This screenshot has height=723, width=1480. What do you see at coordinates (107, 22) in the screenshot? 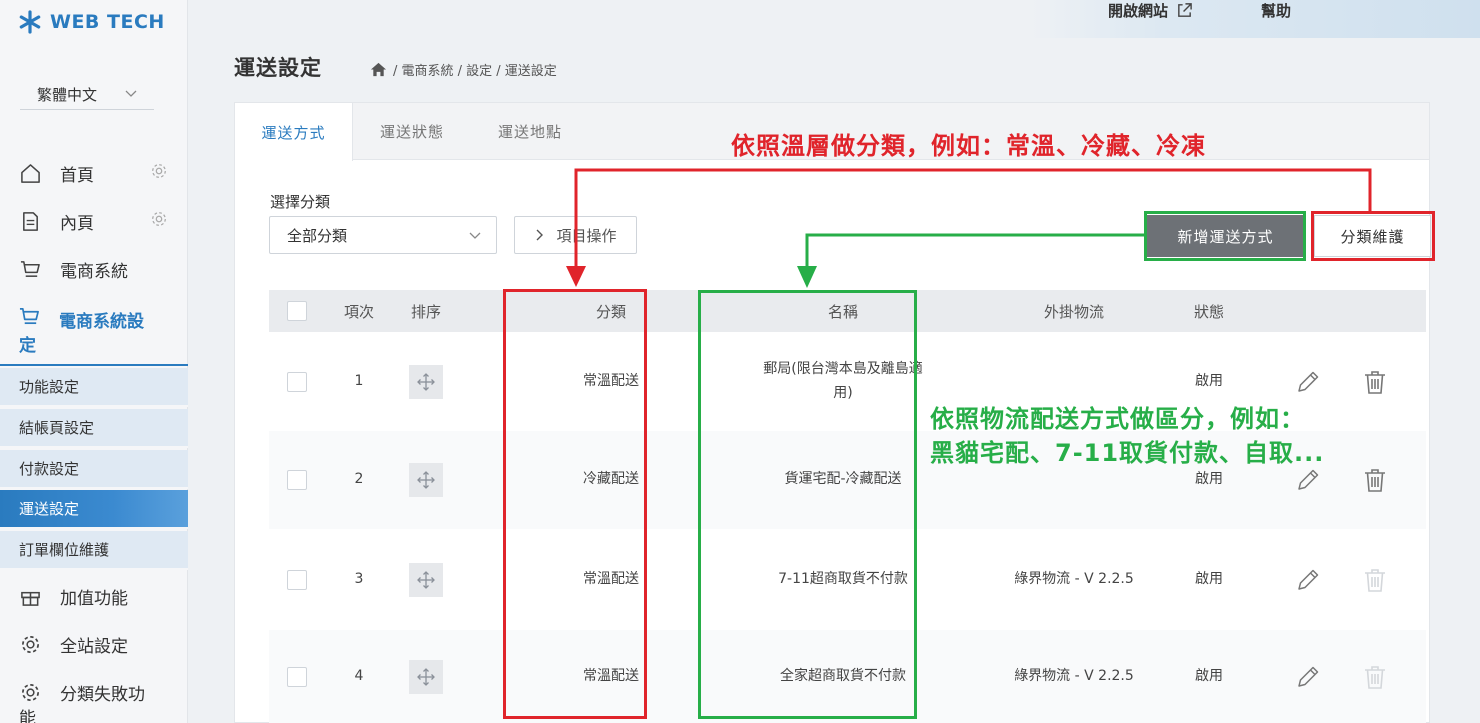
I see `brand-name: WEB TECH` at bounding box center [107, 22].